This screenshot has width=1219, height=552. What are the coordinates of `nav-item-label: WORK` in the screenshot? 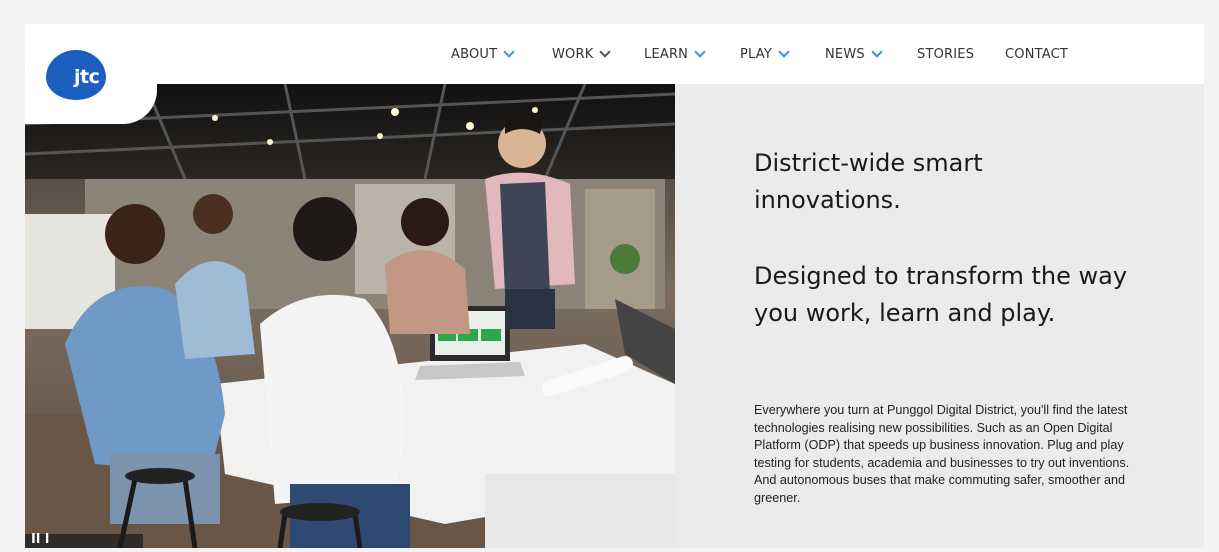 It's located at (573, 54).